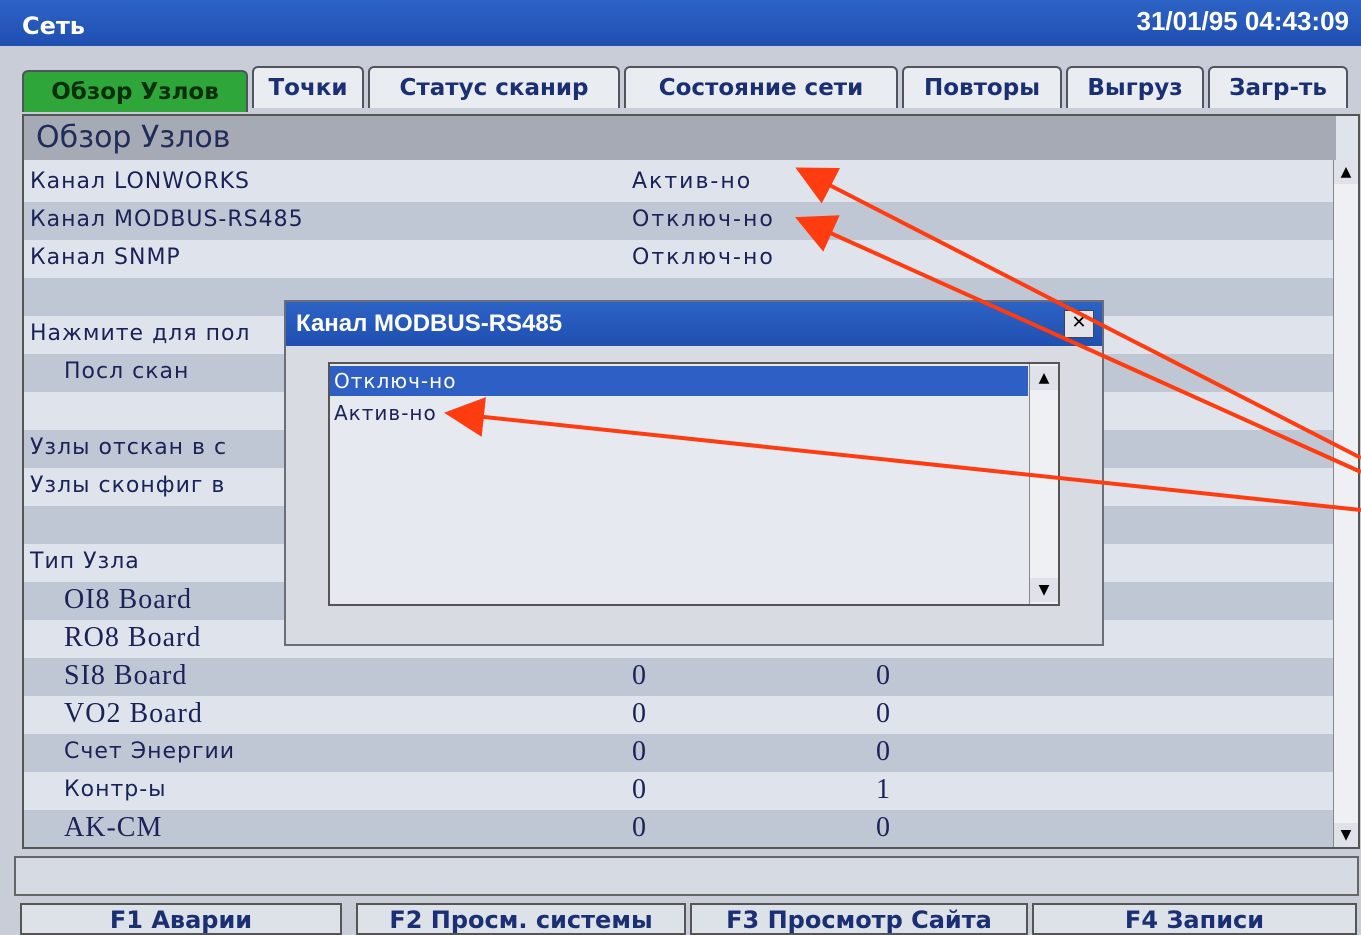  What do you see at coordinates (859, 919) in the screenshot?
I see `f3-site-view-button: F3 Просмотр Сайта` at bounding box center [859, 919].